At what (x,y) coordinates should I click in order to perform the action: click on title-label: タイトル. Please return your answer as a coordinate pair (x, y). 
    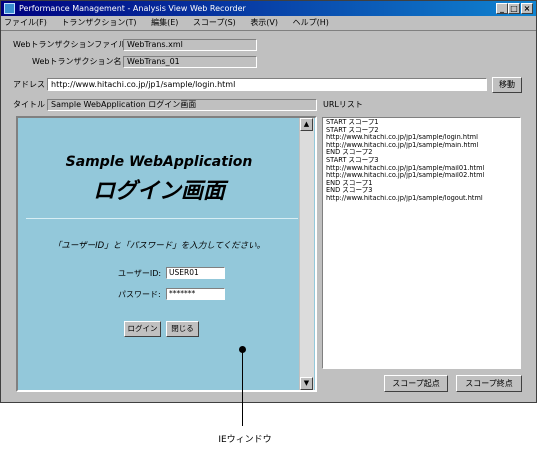
    Looking at the image, I should click on (29, 104).